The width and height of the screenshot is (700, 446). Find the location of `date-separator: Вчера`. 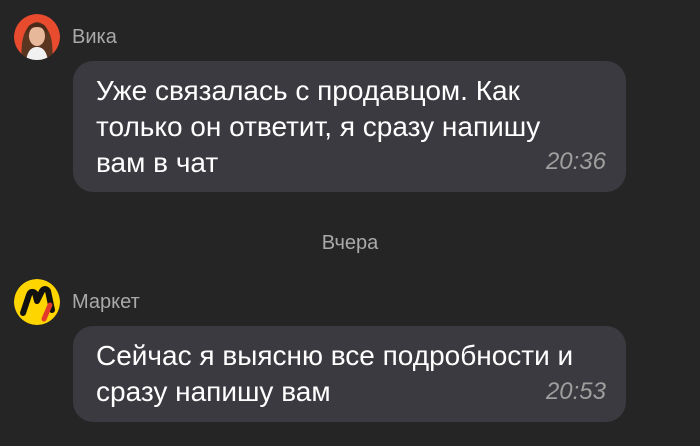

date-separator: Вчера is located at coordinates (350, 243).